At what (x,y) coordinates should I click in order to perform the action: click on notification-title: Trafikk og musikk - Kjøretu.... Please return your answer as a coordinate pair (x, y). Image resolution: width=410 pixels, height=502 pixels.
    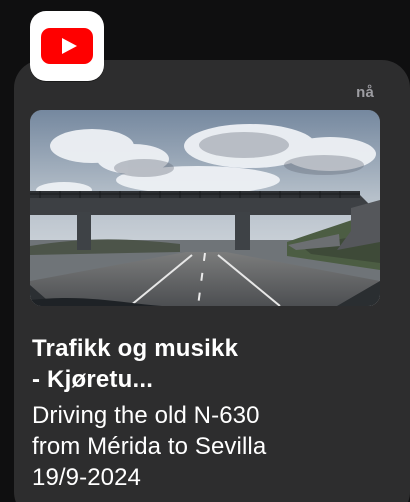
    Looking at the image, I should click on (135, 364).